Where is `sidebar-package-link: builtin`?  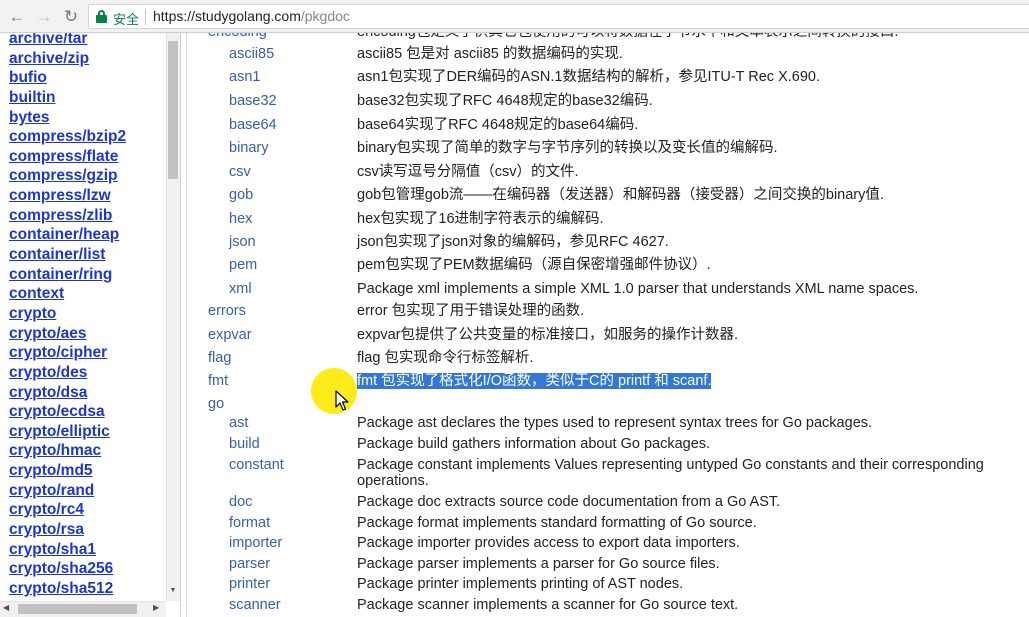 sidebar-package-link: builtin is located at coordinates (89, 98).